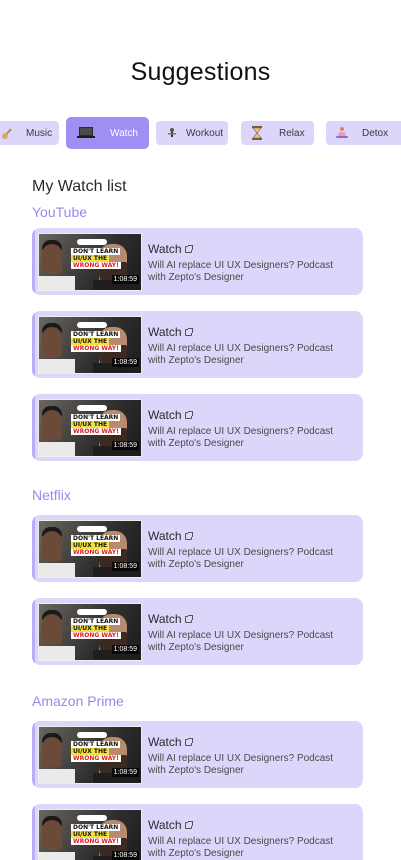 This screenshot has width=401, height=860. What do you see at coordinates (172, 133) in the screenshot?
I see `dumbbell-icon` at bounding box center [172, 133].